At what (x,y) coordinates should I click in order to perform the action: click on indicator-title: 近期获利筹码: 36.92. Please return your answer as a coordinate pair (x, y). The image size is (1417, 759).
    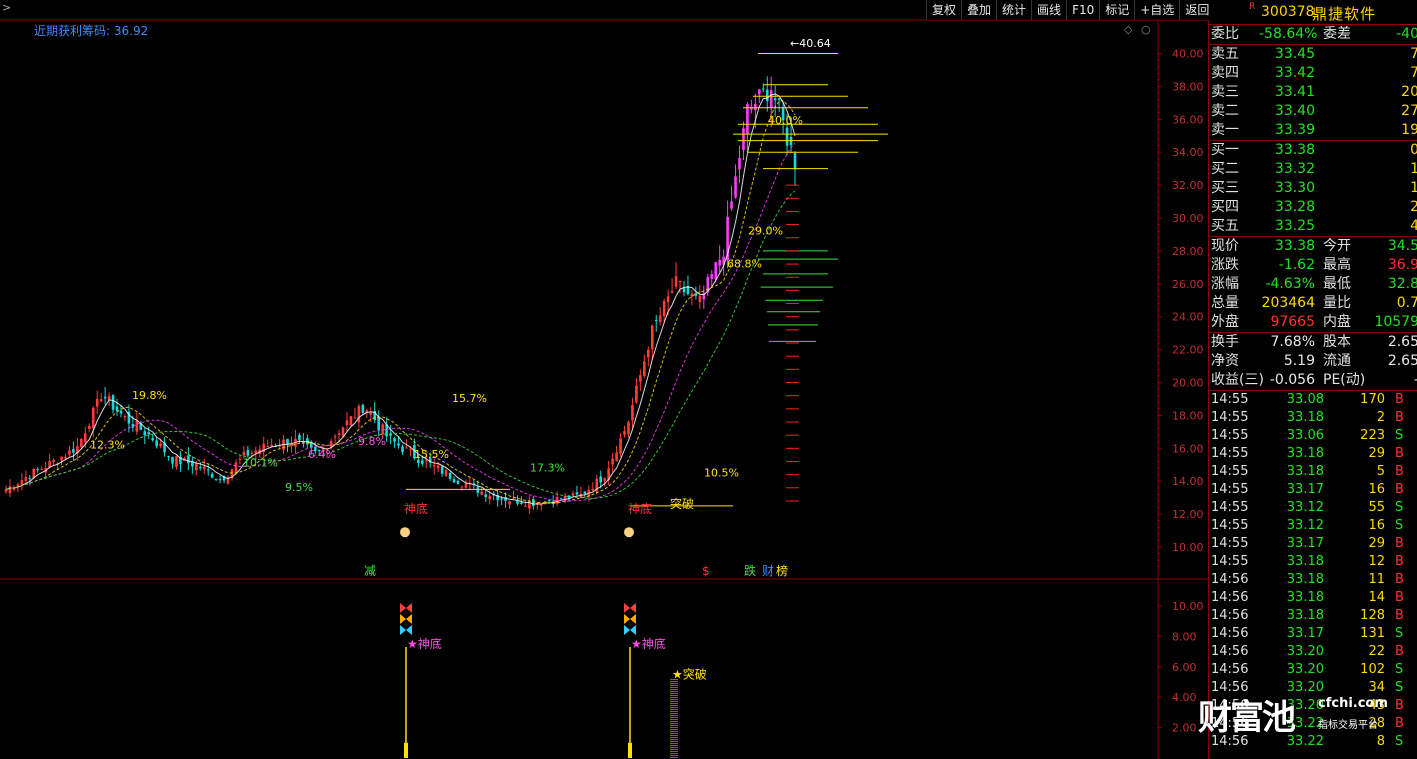
    Looking at the image, I should click on (91, 30).